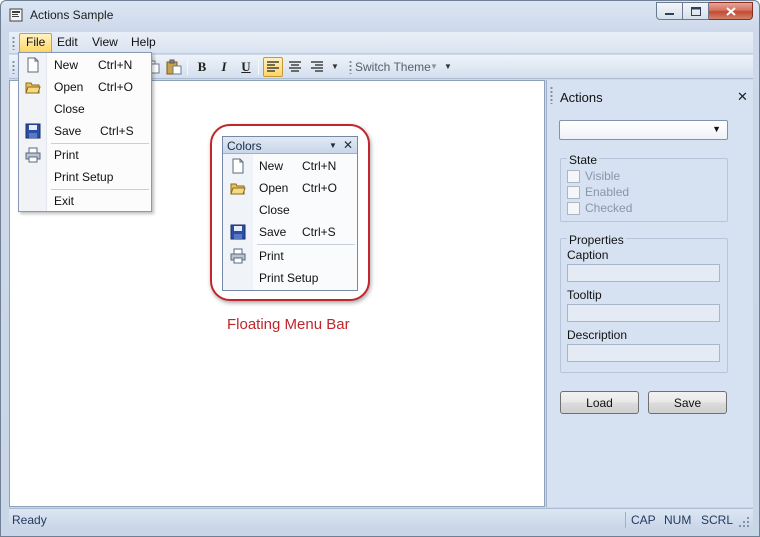 This screenshot has width=760, height=537. Describe the element at coordinates (380, 16) in the screenshot. I see `title-bar: Actions Sample` at that location.